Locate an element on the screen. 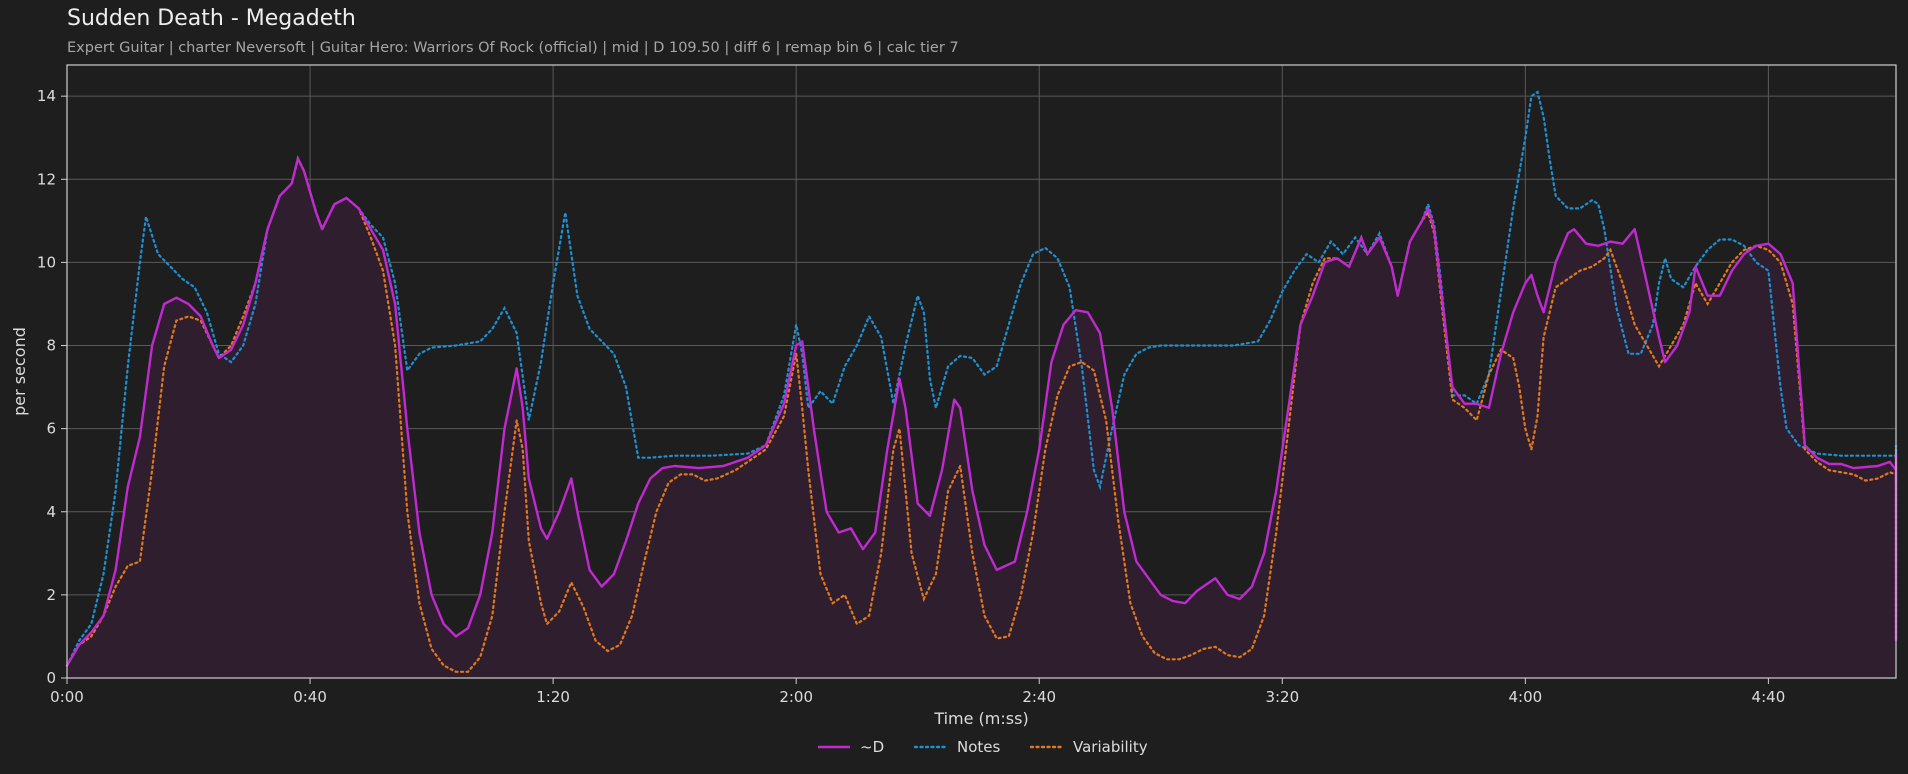  x-tick-label: 2:40 is located at coordinates (1039, 697).